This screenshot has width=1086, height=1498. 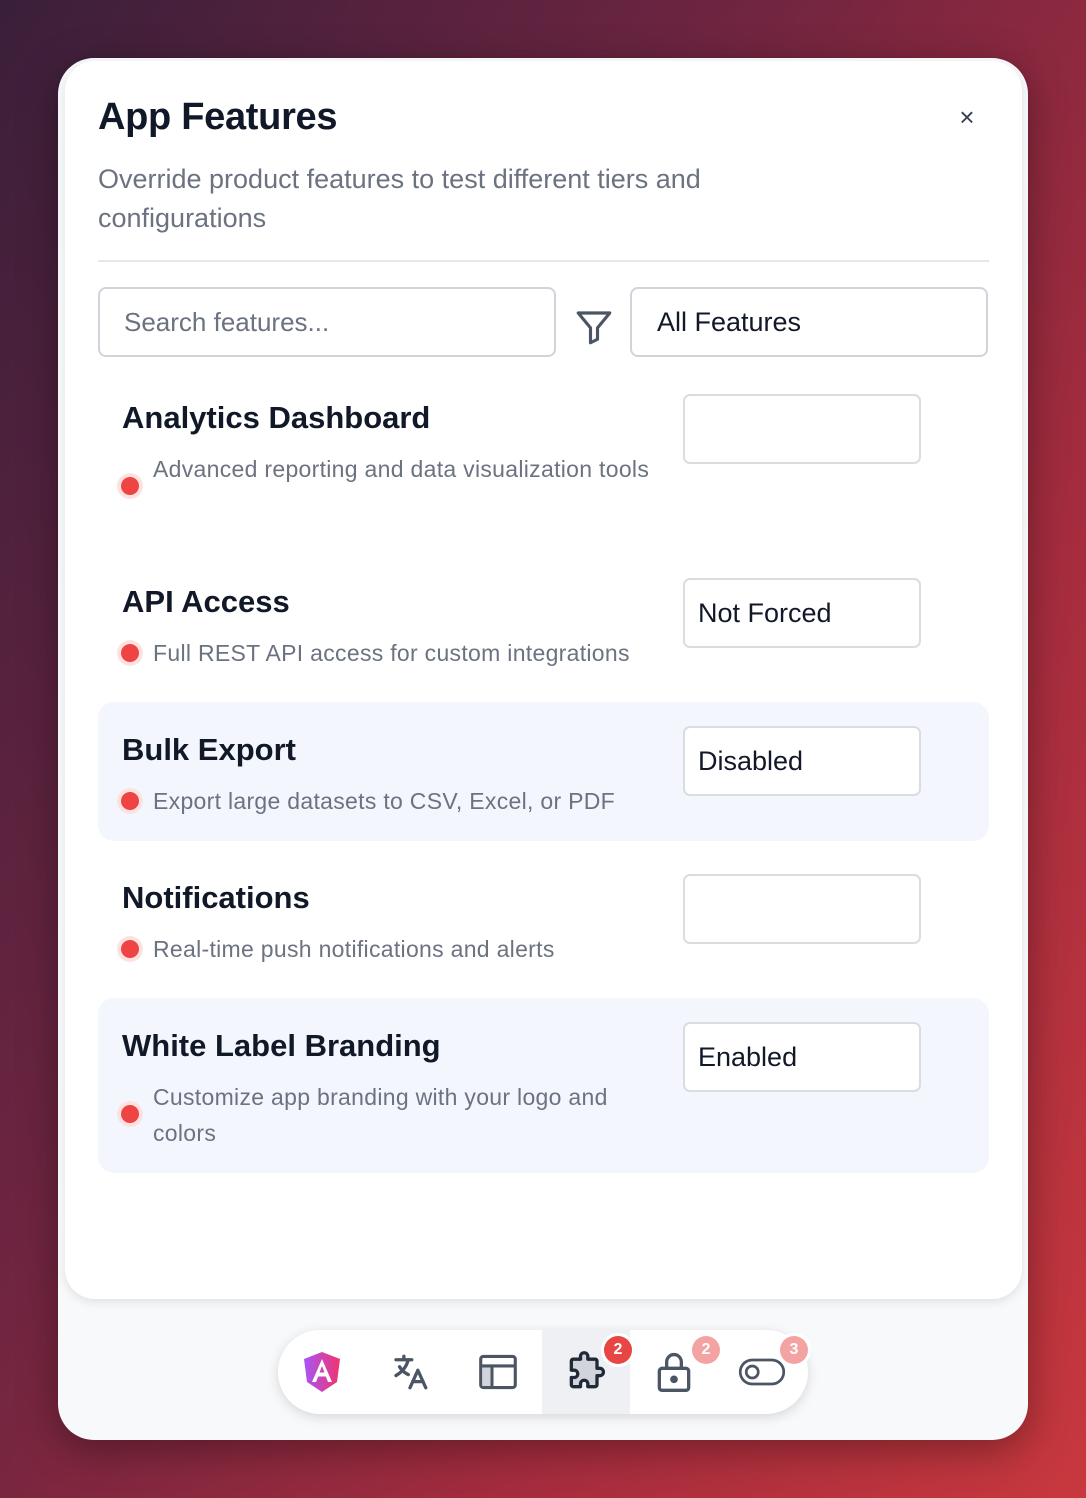 What do you see at coordinates (802, 1057) in the screenshot?
I see `override-select: Enabled` at bounding box center [802, 1057].